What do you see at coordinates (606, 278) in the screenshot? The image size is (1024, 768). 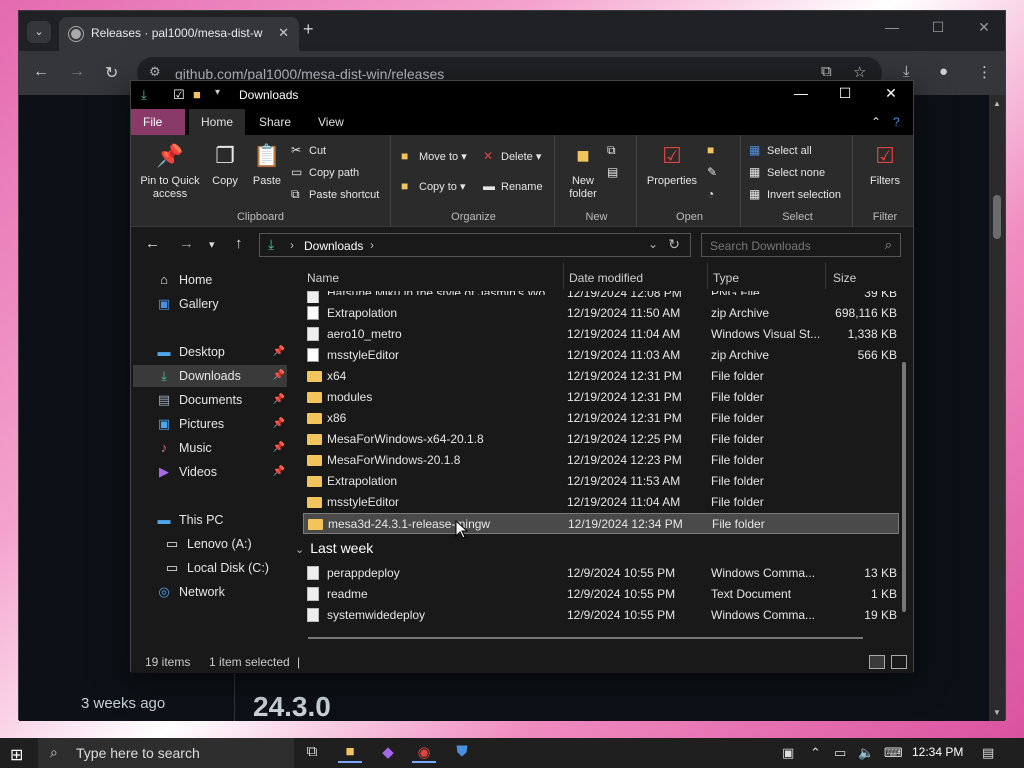 I see `column-date: Date modified` at bounding box center [606, 278].